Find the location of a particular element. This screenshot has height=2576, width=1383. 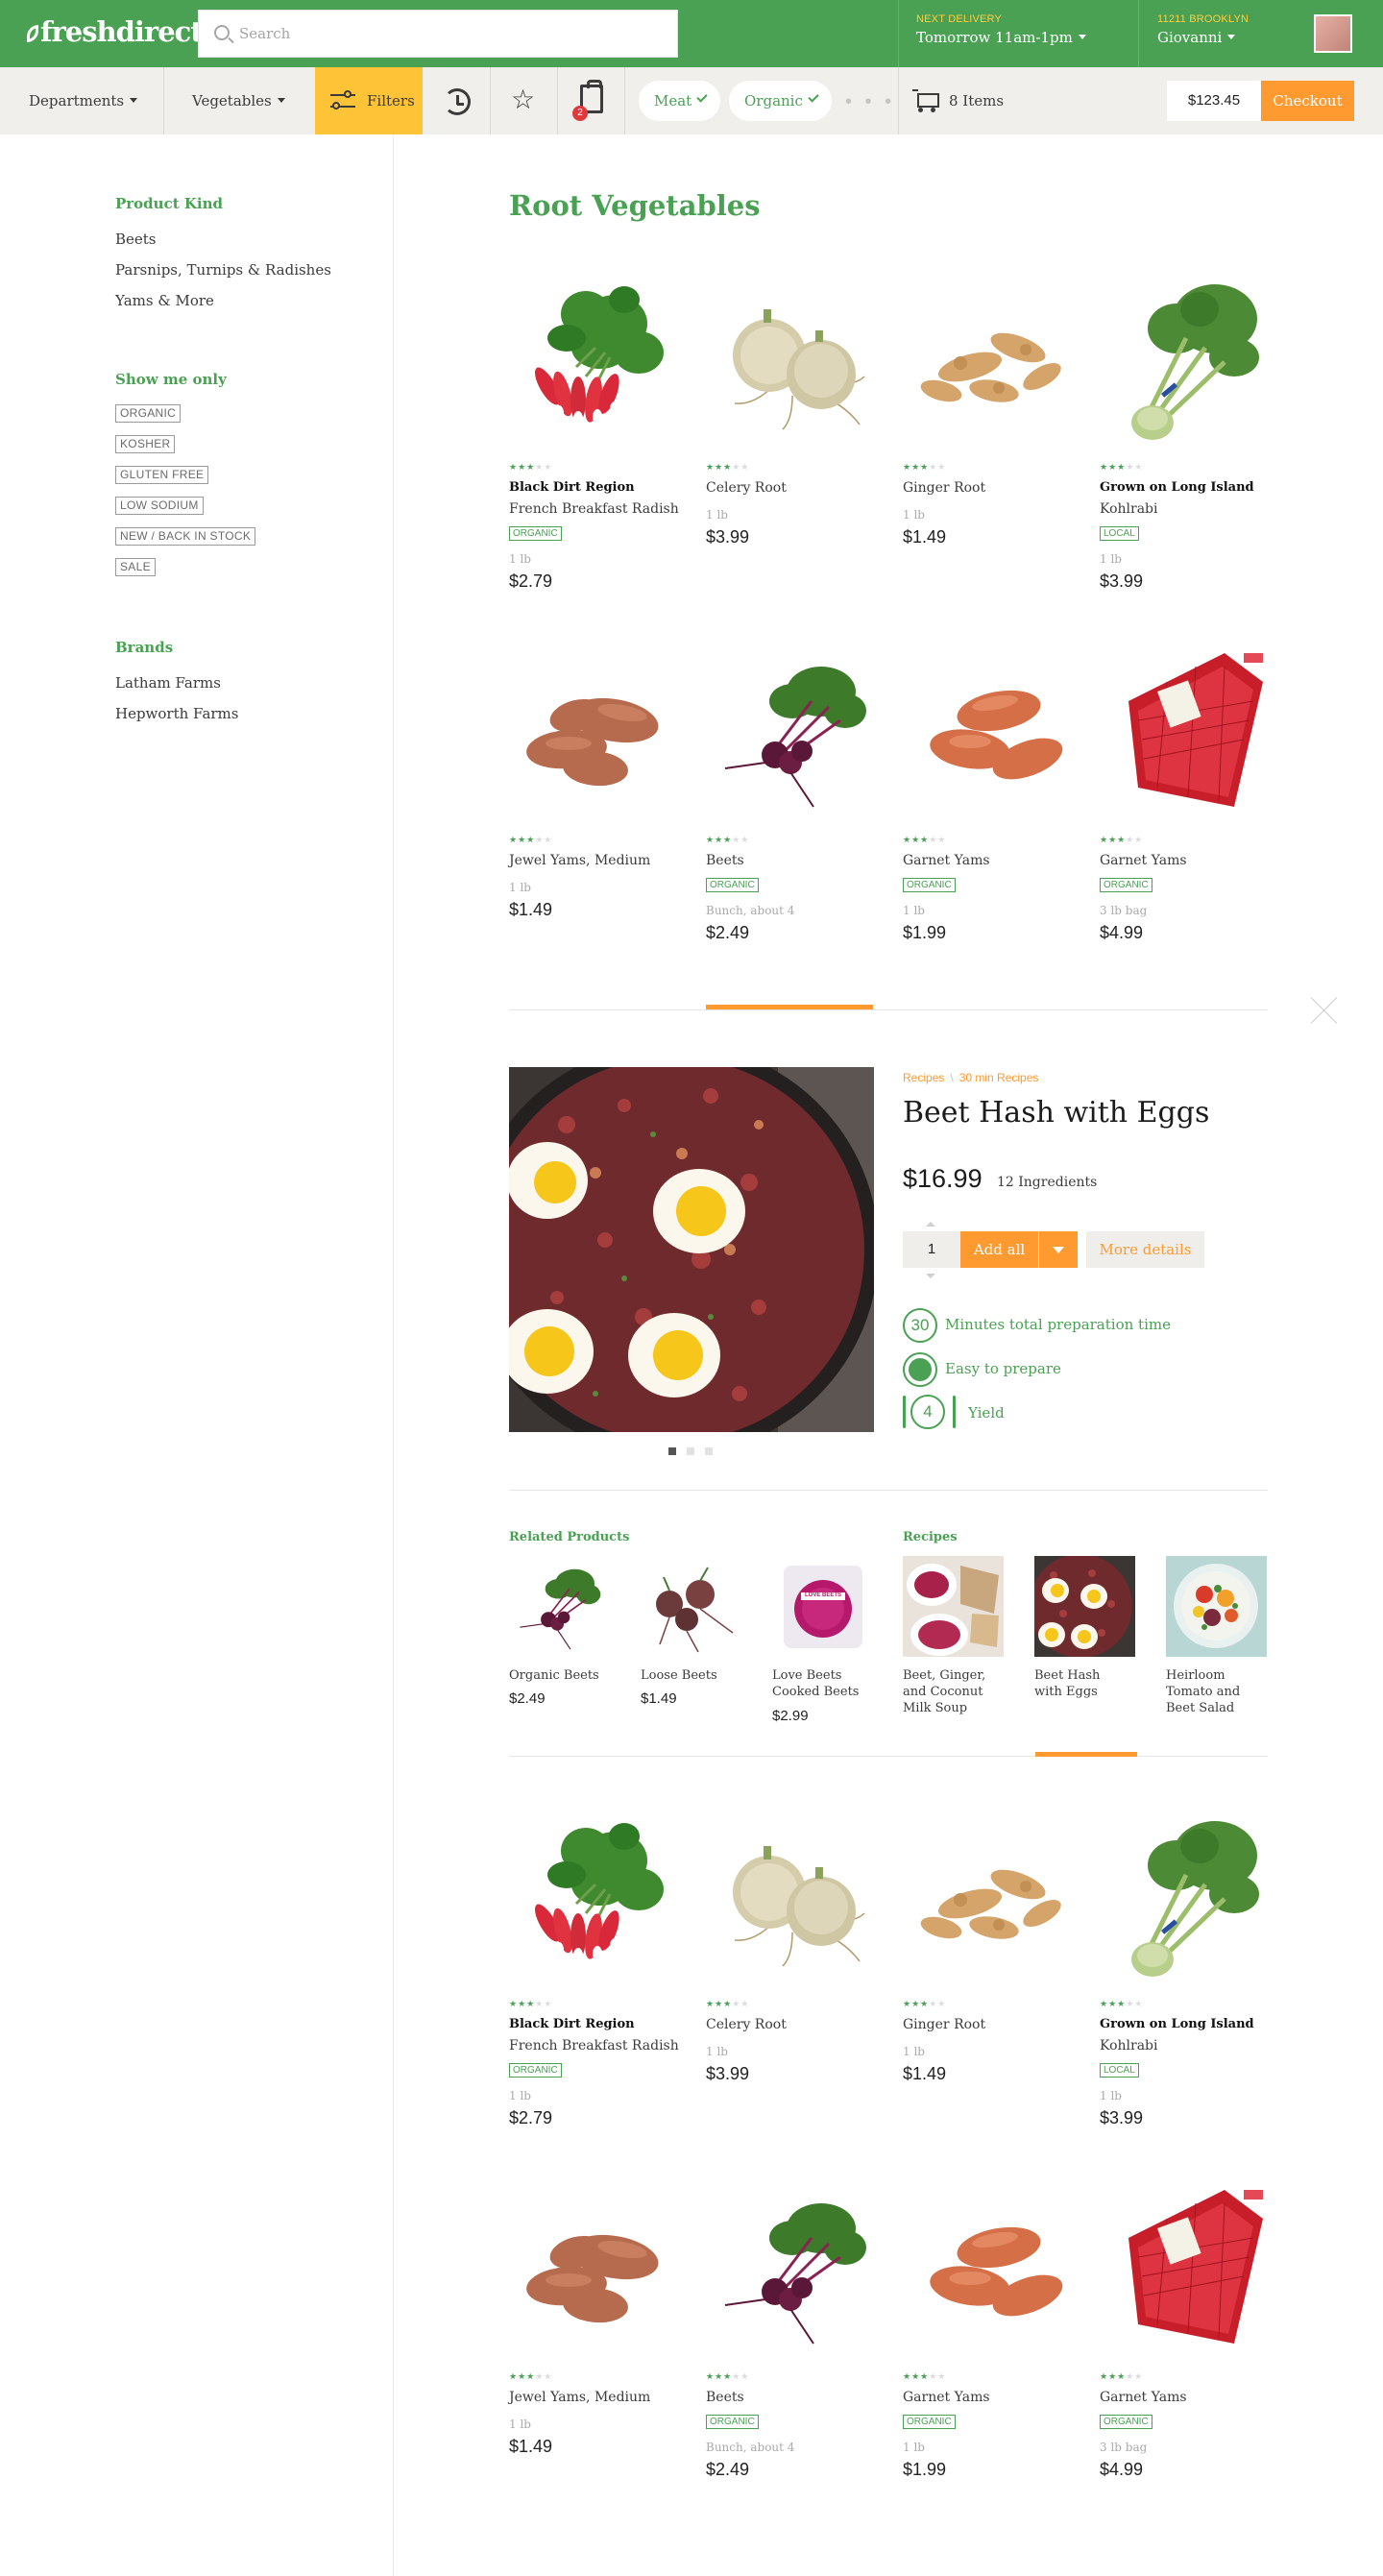

product-name: Garnet Yams is located at coordinates (946, 861).